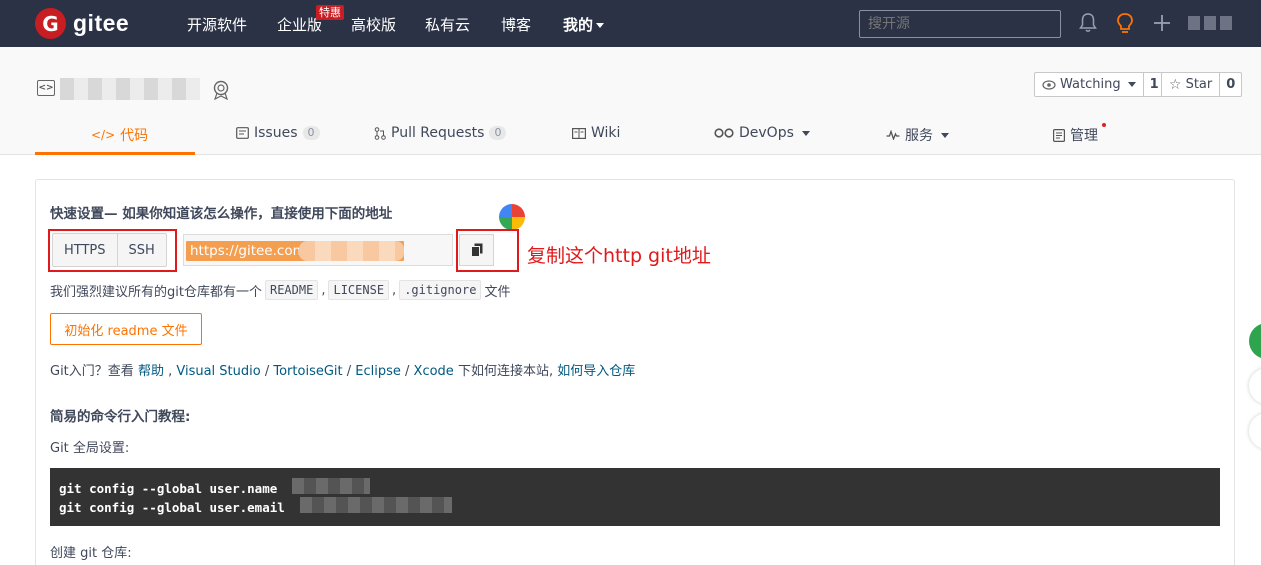  I want to click on quick-setup-title: 快速设置— 如果你知道该怎么操作，直接使用下面的地址, so click(221, 214).